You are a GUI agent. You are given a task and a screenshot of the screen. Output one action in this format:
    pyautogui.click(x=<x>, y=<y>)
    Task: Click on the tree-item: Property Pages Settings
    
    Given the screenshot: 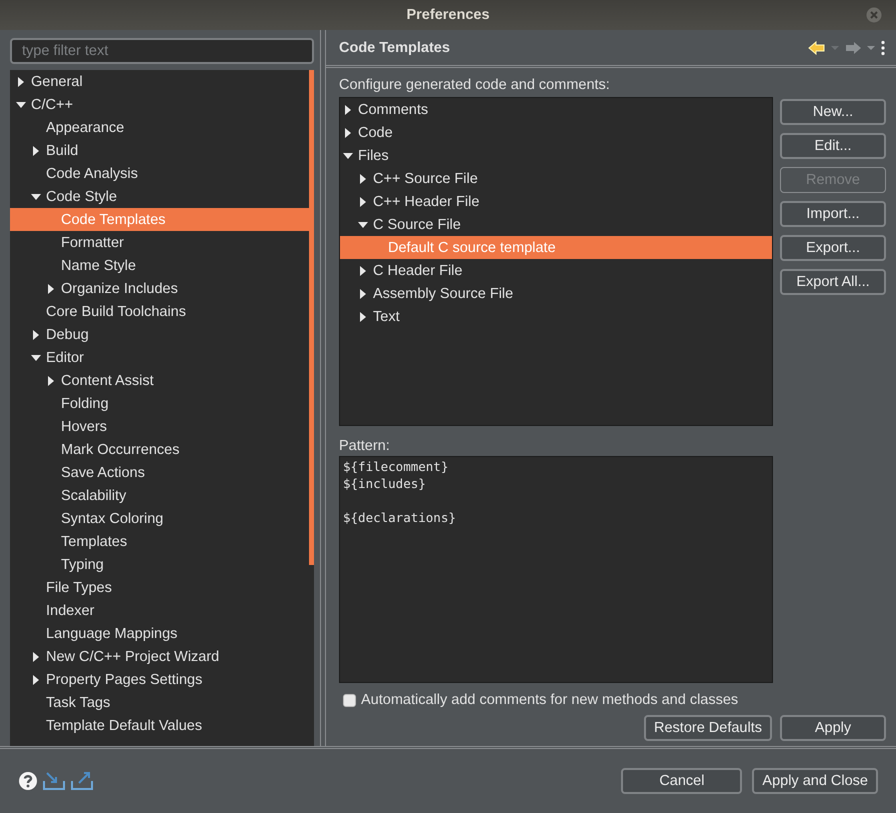 What is the action you would take?
    pyautogui.click(x=159, y=679)
    